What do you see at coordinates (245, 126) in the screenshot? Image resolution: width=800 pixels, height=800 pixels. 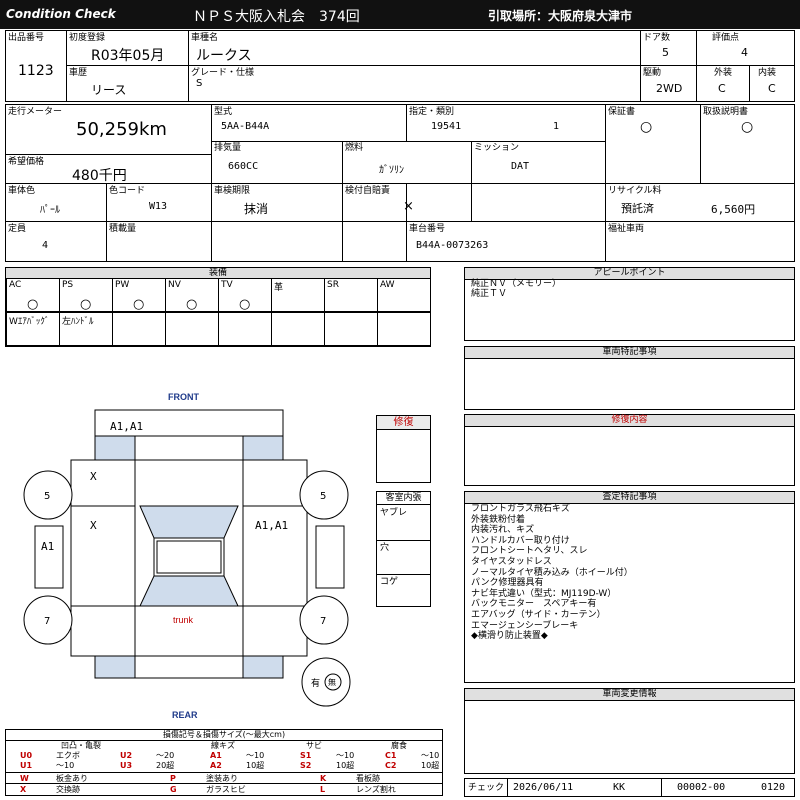 I see `type-value: 5AA-B44A` at bounding box center [245, 126].